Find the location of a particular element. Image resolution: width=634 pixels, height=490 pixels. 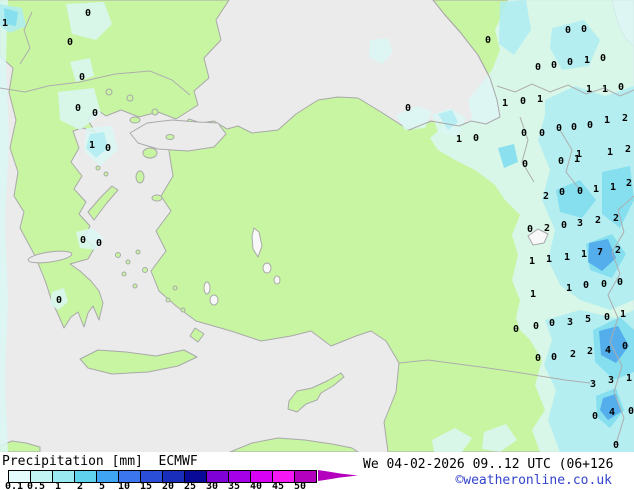

island-lesbos is located at coordinates (150, 153).